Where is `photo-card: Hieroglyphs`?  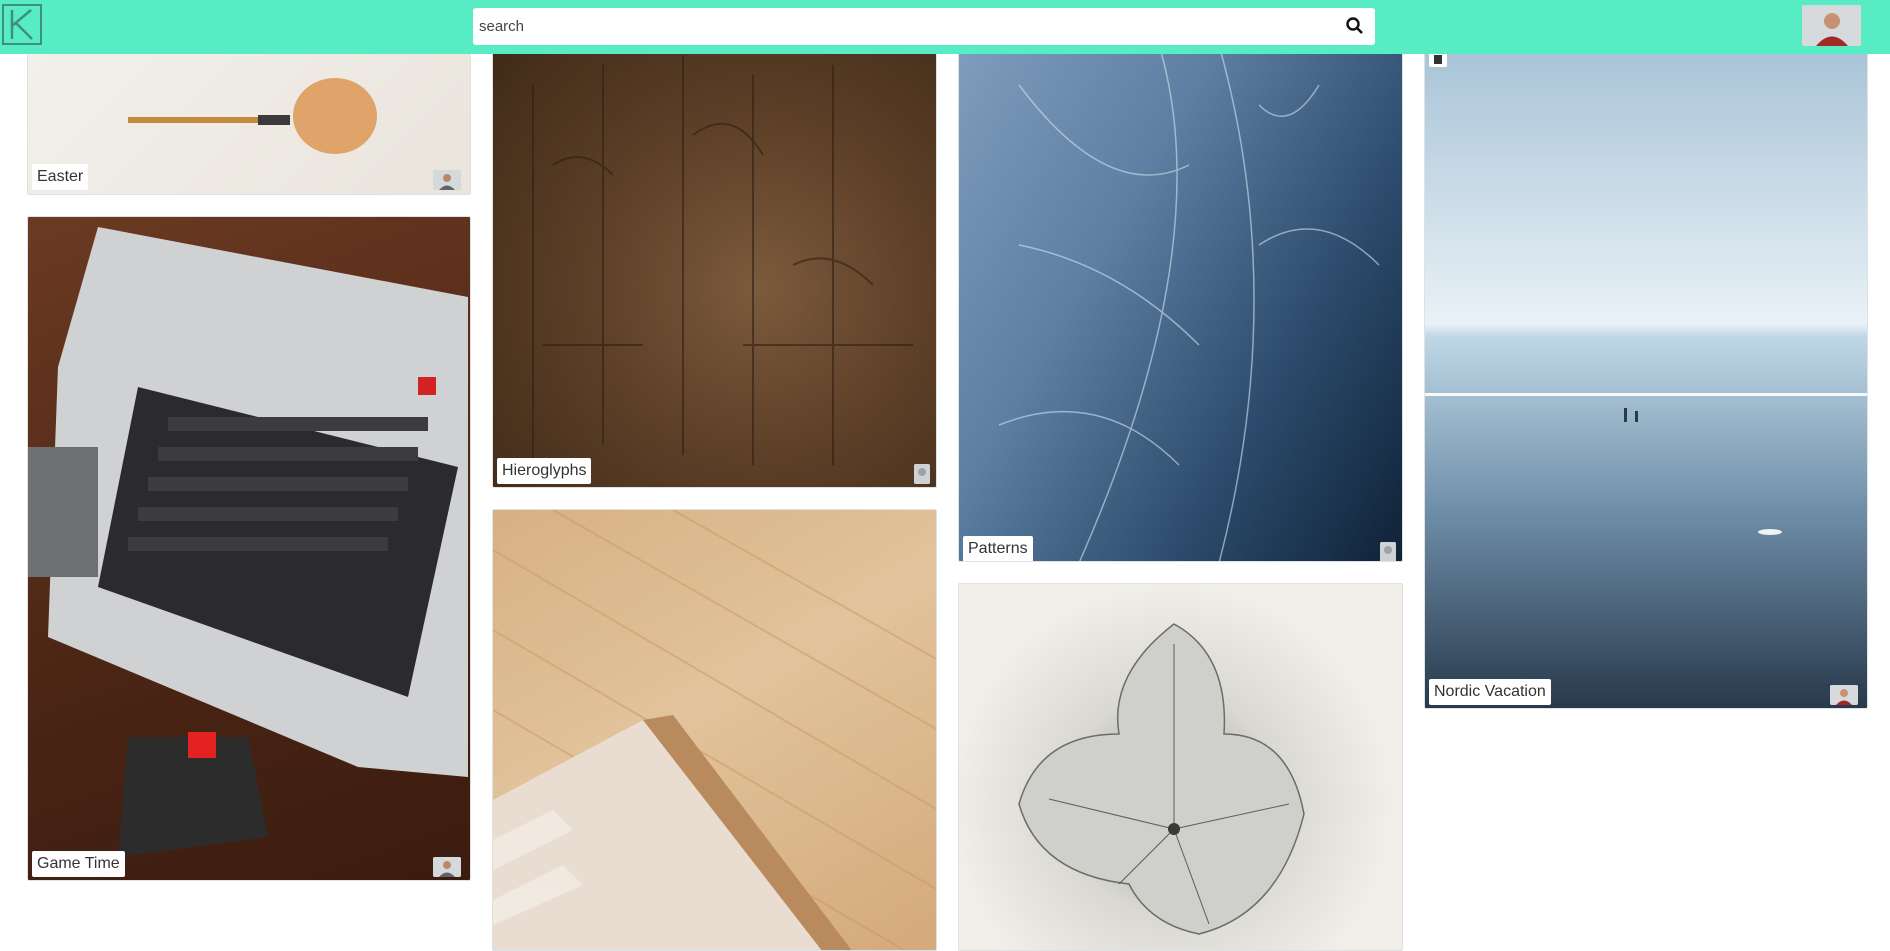
photo-card: Hieroglyphs is located at coordinates (714, 266).